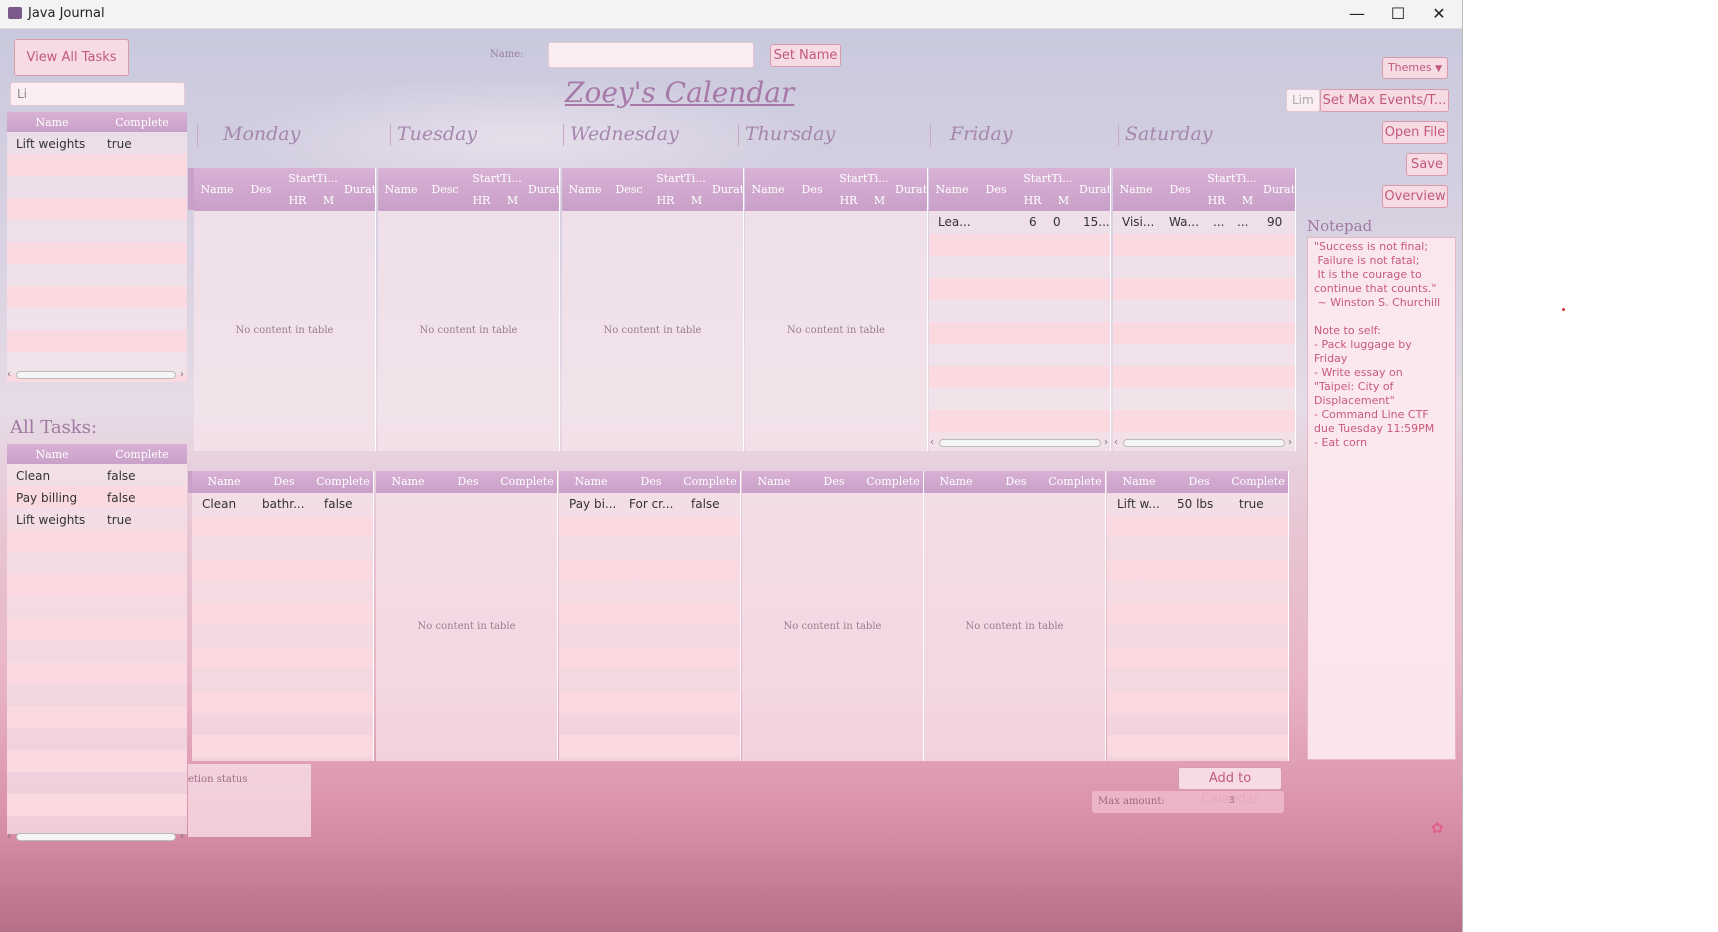 This screenshot has width=1718, height=932. Describe the element at coordinates (97, 94) in the screenshot. I see `task-search-input: Li` at that location.